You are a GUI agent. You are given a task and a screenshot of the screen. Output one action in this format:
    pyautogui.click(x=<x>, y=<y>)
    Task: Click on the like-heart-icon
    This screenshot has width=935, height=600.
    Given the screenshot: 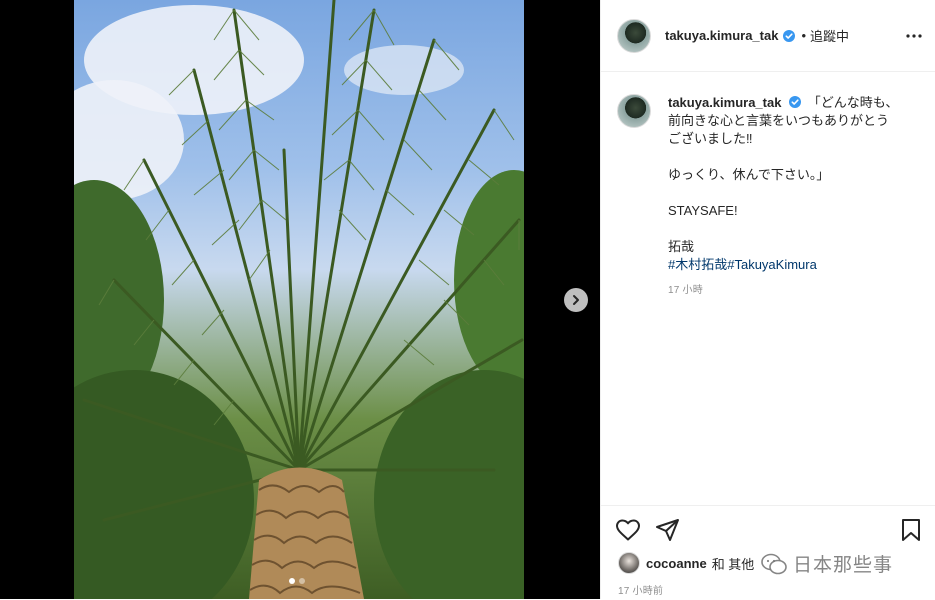 What is the action you would take?
    pyautogui.click(x=628, y=530)
    